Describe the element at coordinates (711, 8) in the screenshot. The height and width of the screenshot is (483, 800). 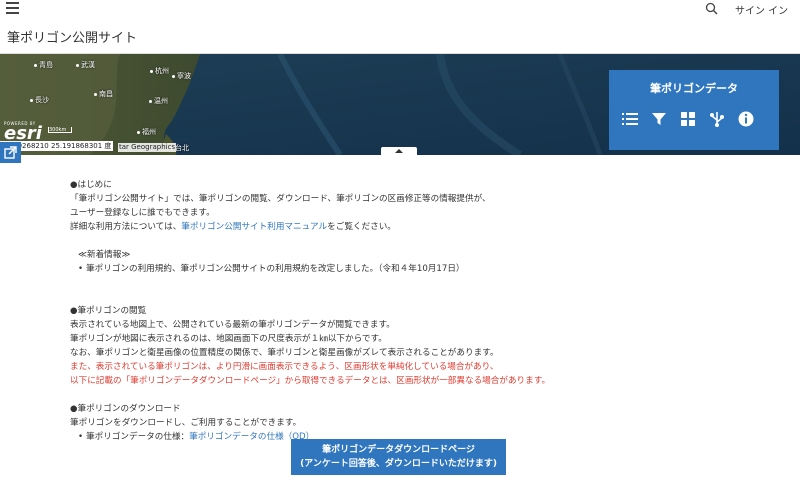
I see `search-icon` at that location.